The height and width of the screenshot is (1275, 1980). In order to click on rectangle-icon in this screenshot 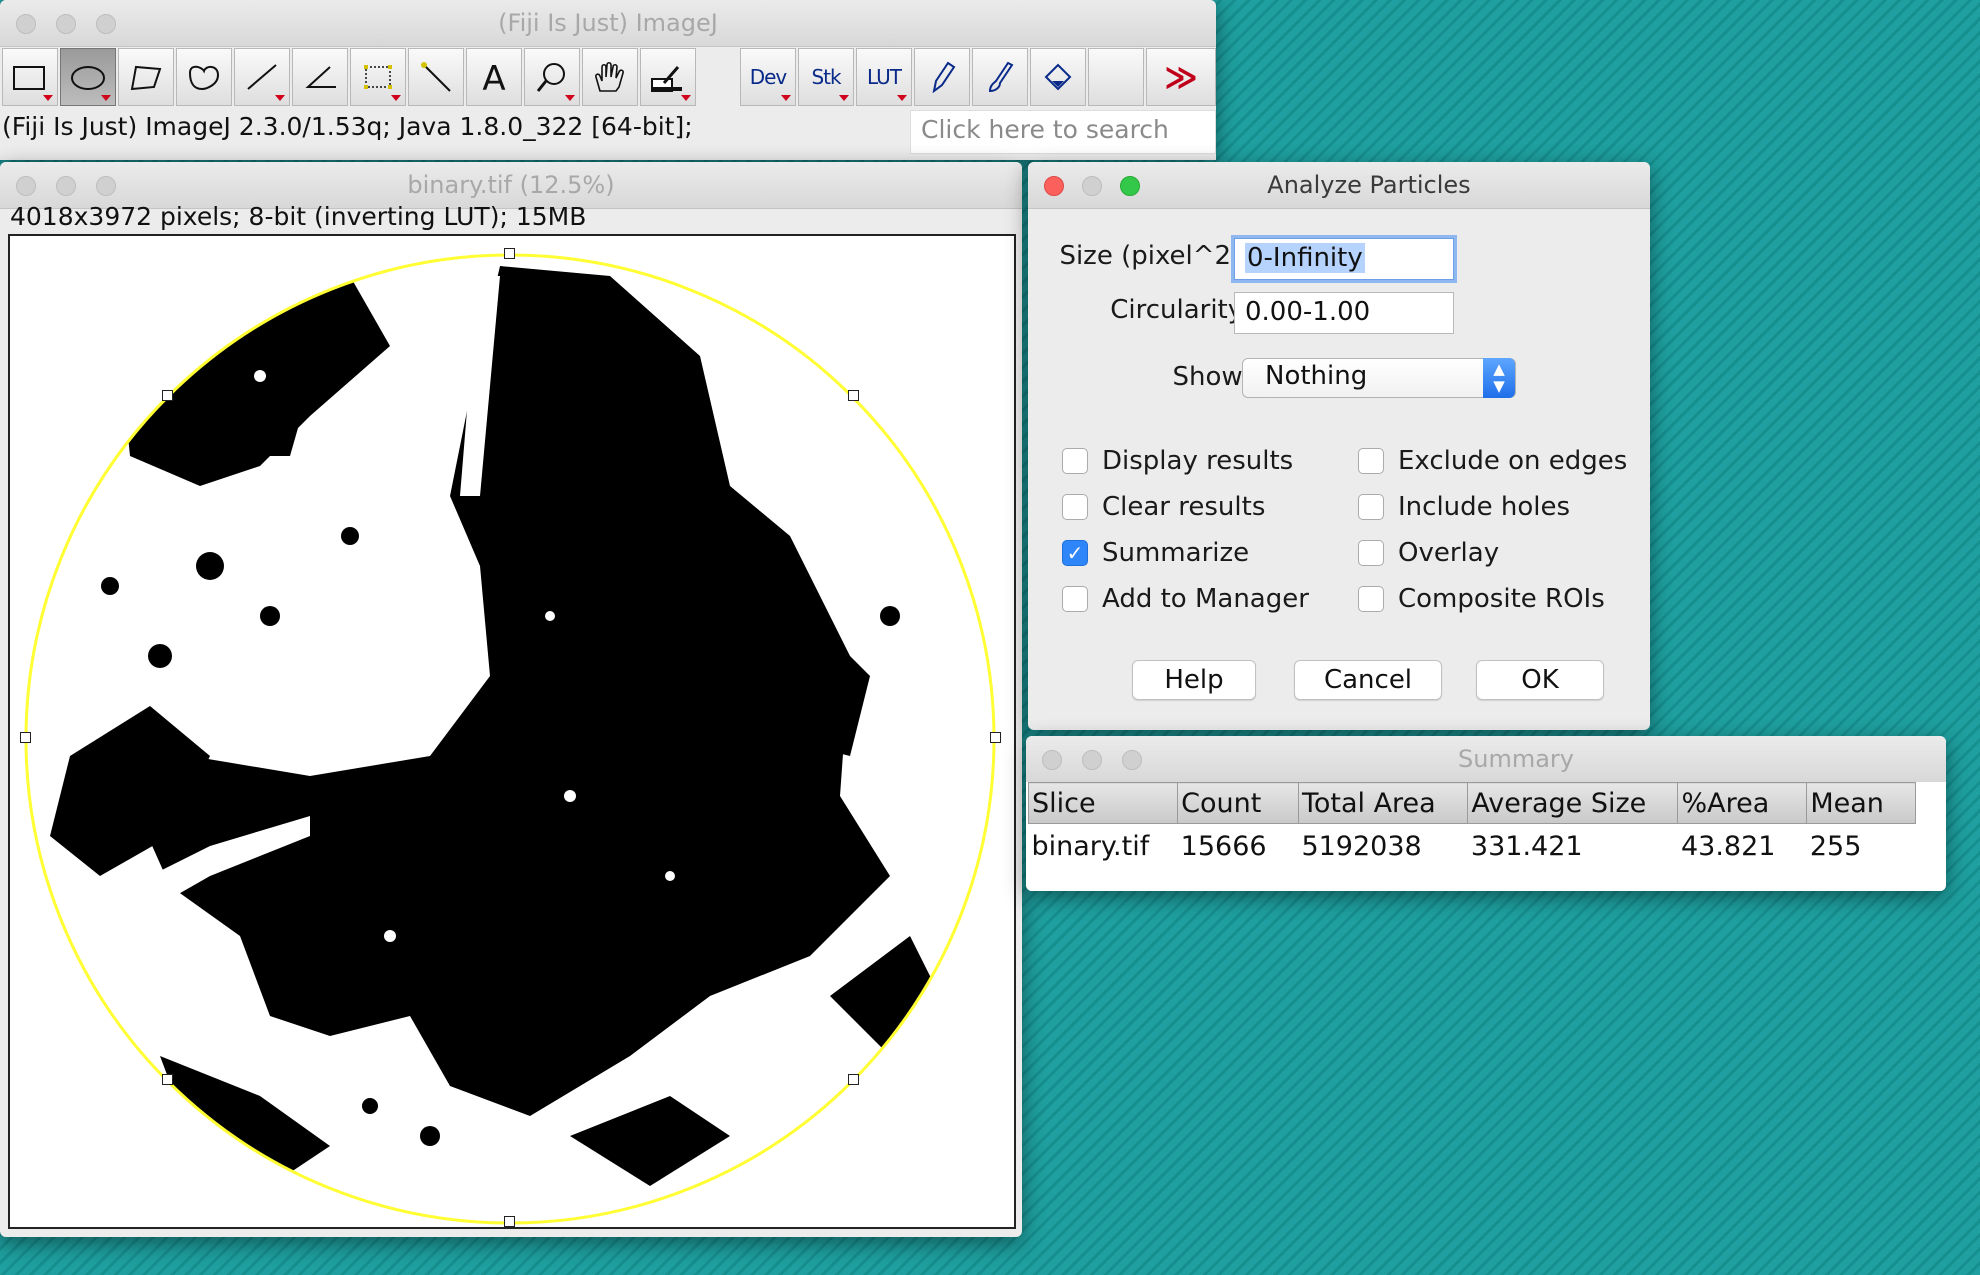, I will do `click(29, 78)`.